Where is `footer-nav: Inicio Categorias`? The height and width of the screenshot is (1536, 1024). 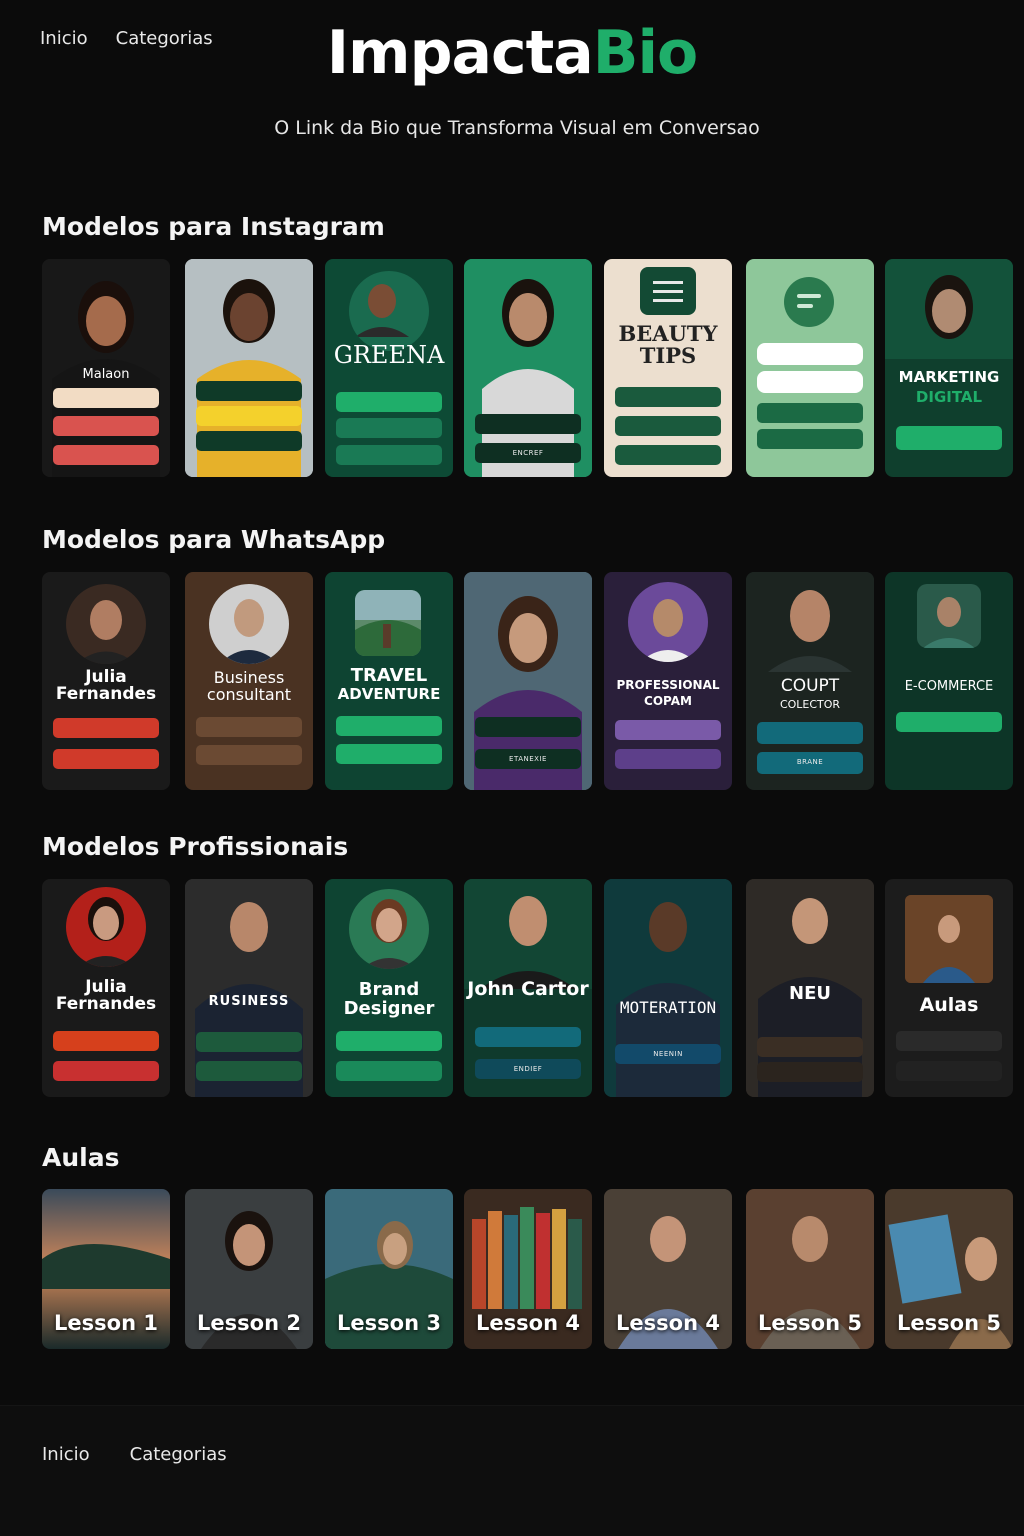
footer-nav: Inicio Categorias is located at coordinates (134, 1454).